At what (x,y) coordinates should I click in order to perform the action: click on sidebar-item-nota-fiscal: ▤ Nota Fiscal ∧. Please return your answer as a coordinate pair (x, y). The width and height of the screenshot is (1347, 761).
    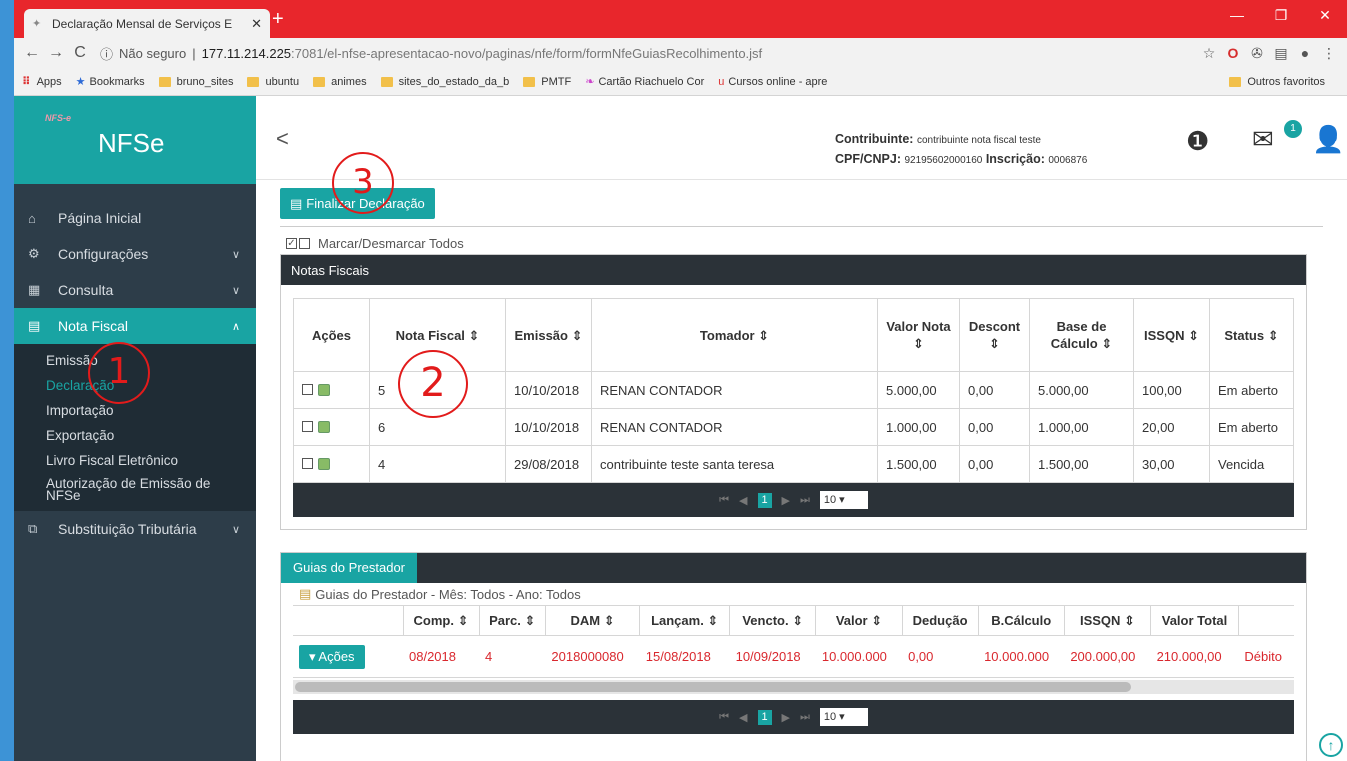
    Looking at the image, I should click on (135, 326).